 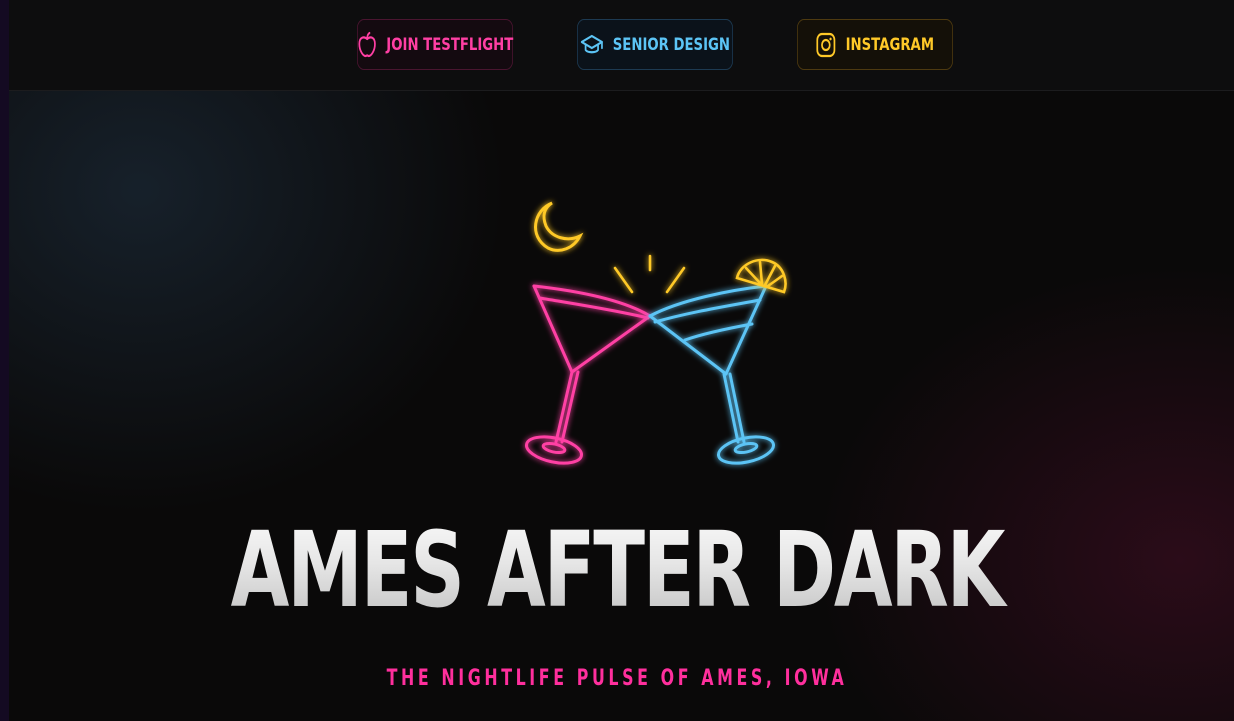 I want to click on instagram-button: INSTAGRAM, so click(x=875, y=44).